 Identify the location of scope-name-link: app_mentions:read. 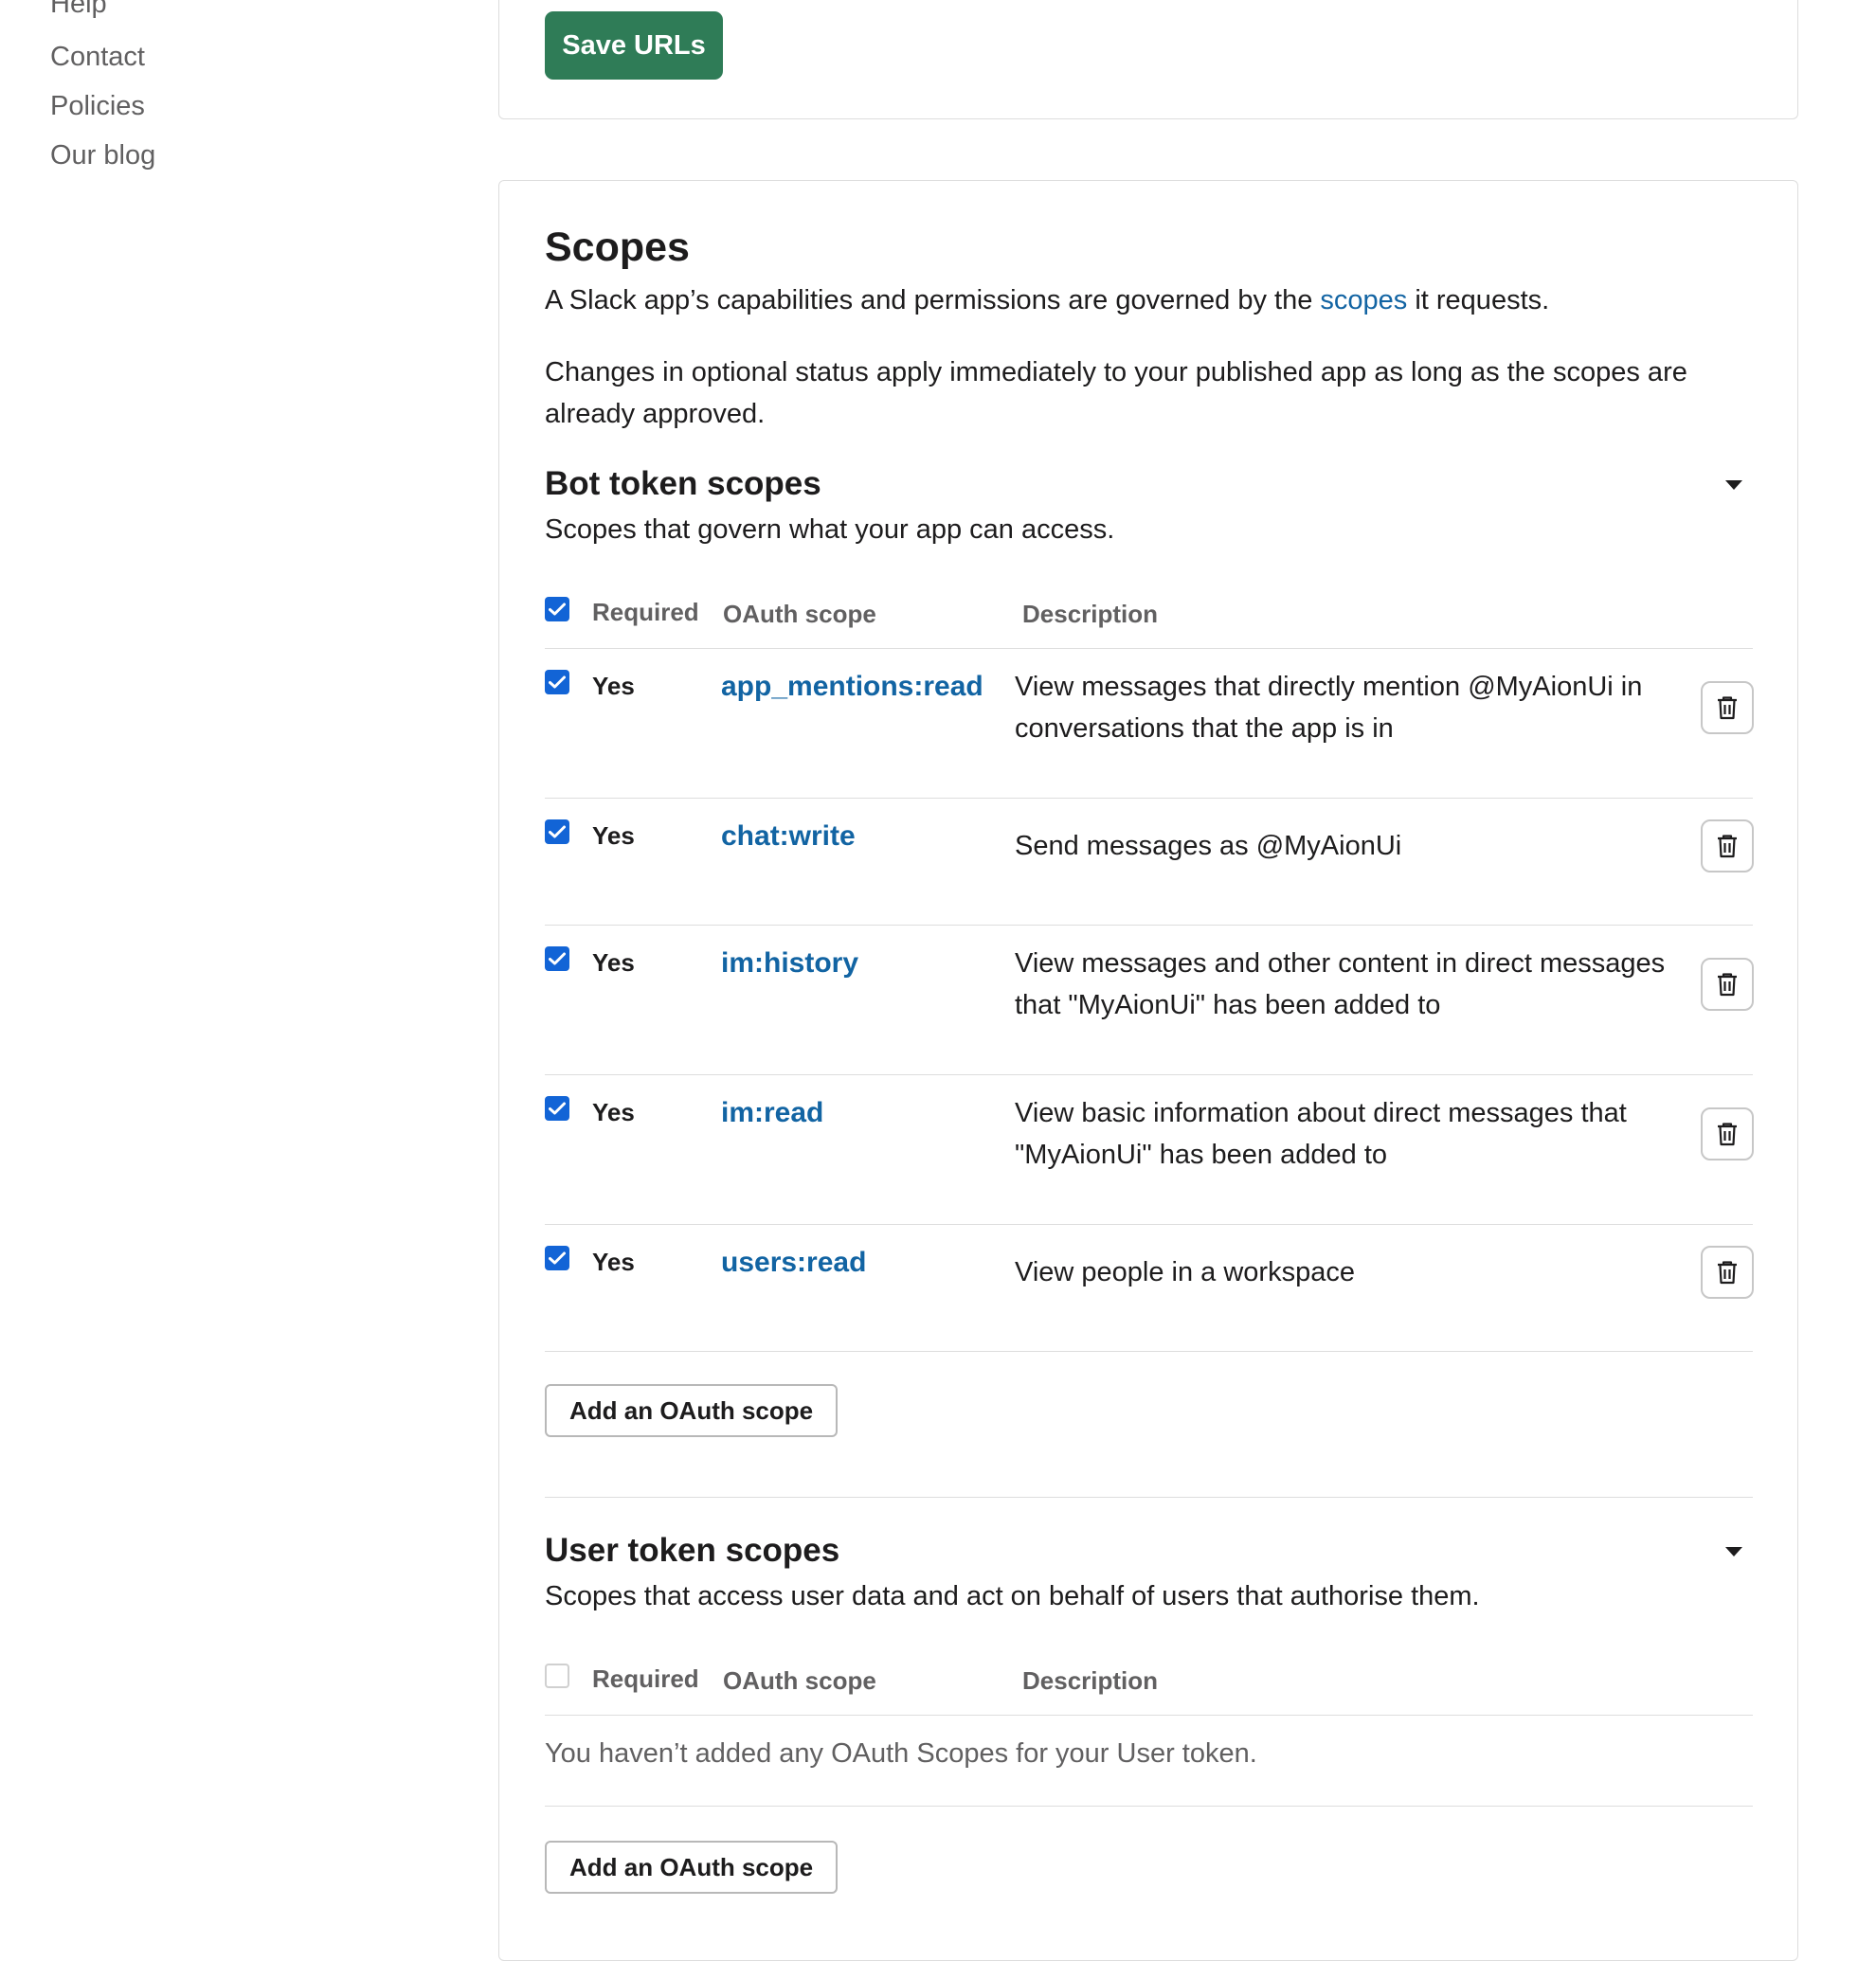
(852, 687).